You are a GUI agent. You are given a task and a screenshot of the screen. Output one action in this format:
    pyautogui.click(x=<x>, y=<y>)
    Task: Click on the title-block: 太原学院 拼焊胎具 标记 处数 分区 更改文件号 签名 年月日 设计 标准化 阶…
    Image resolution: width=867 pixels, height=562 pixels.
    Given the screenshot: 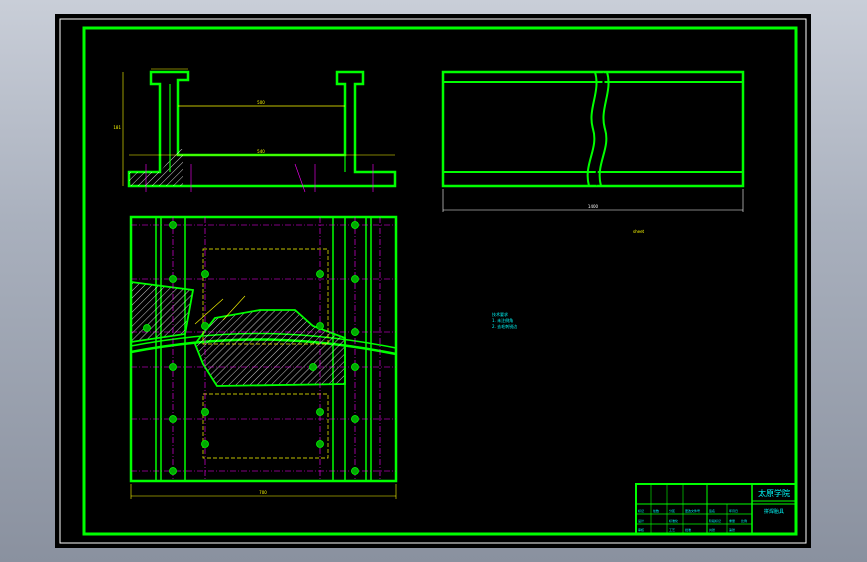 What is the action you would take?
    pyautogui.click(x=716, y=509)
    